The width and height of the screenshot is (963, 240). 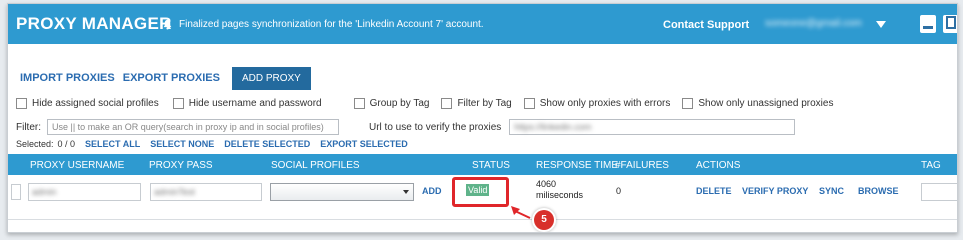 What do you see at coordinates (66, 144) in the screenshot?
I see `selected-count: 0 / 0` at bounding box center [66, 144].